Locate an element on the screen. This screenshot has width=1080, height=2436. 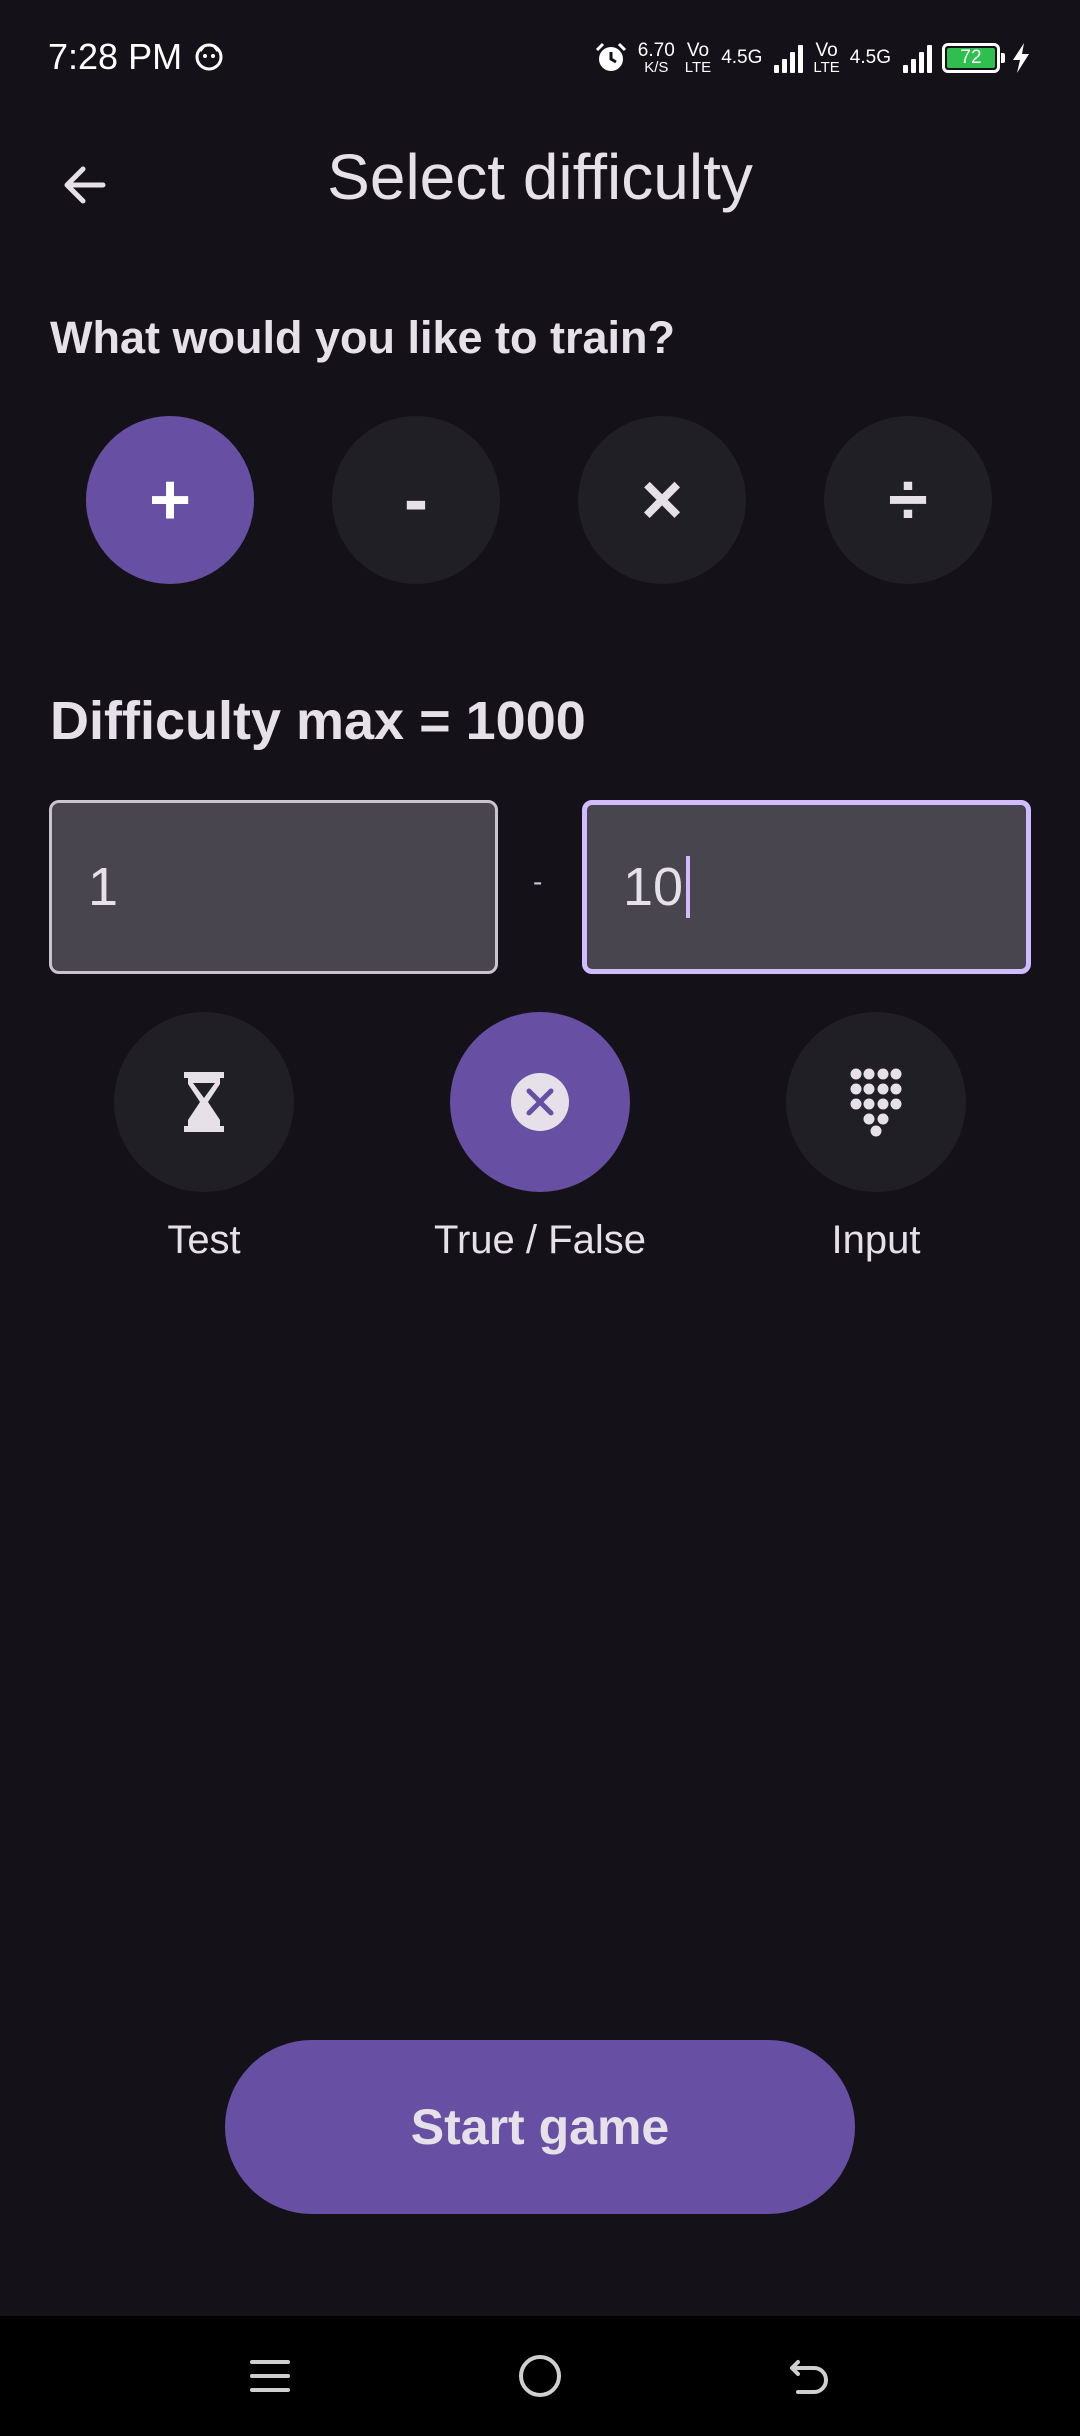
system-nav-bar is located at coordinates (540, 2376).